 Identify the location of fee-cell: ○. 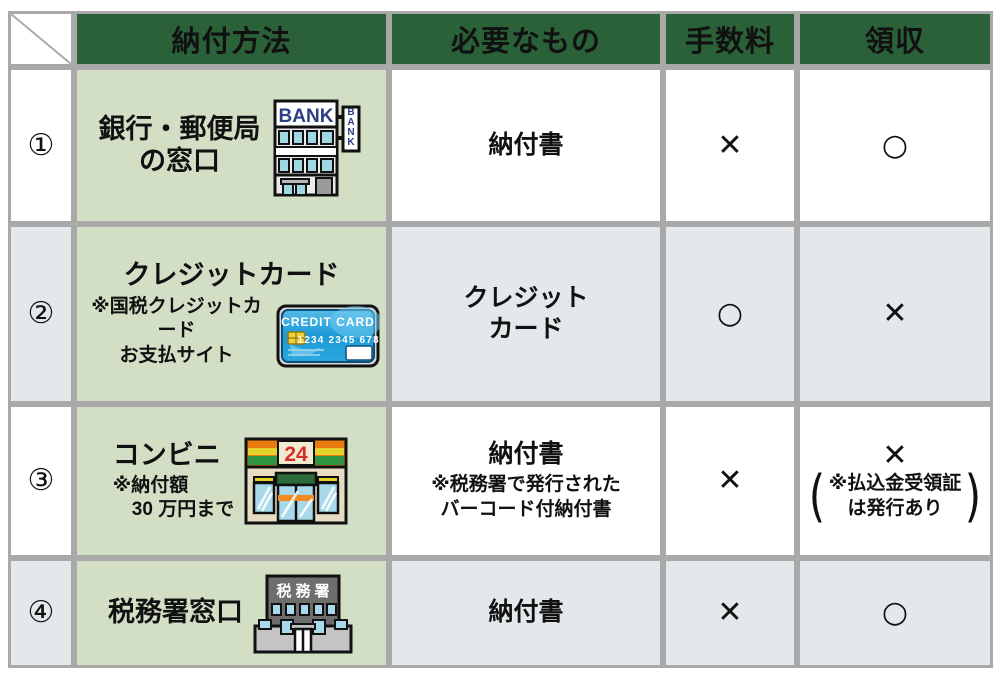
(730, 314).